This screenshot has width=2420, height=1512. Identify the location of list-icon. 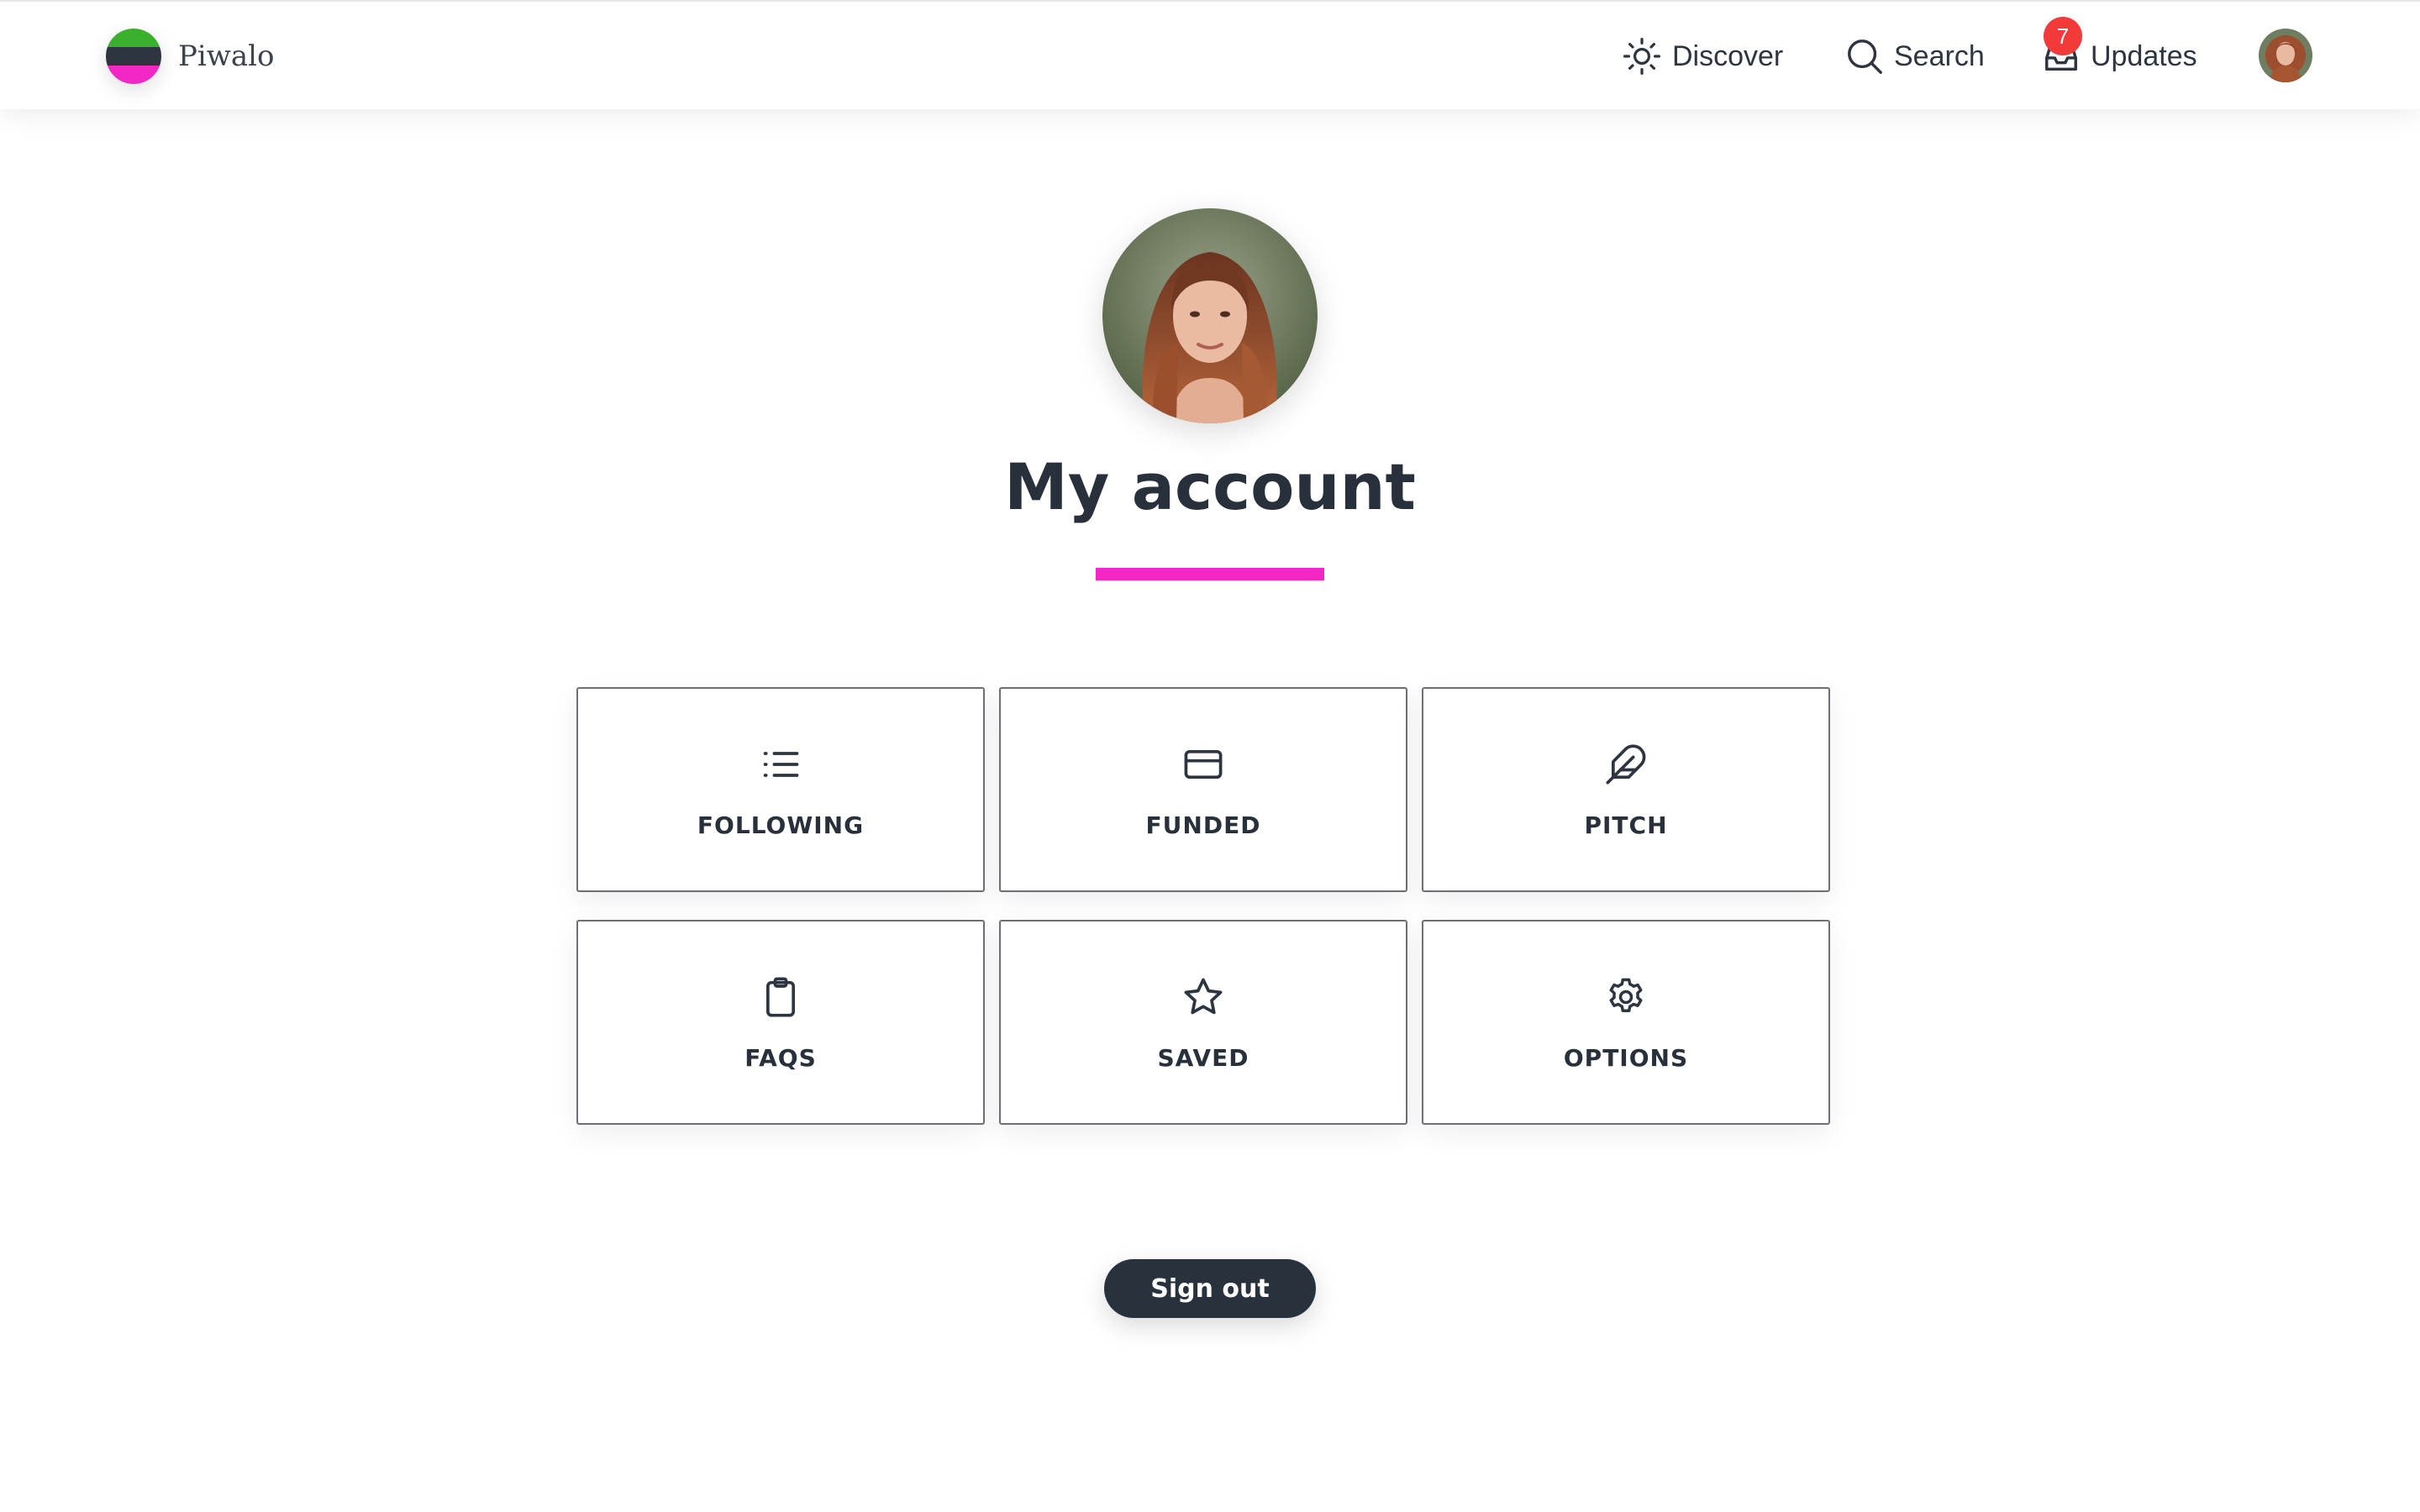
(780, 764).